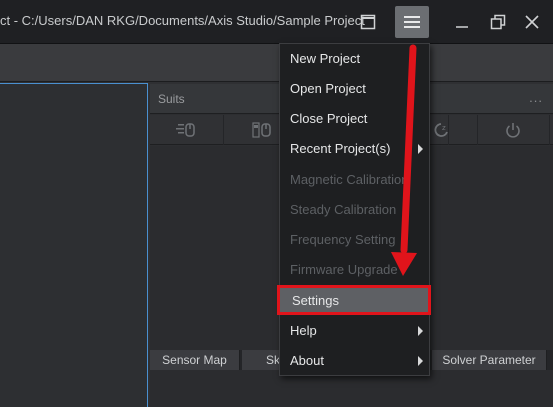 This screenshot has height=407, width=553. I want to click on tab-sk: Sk, so click(262, 360).